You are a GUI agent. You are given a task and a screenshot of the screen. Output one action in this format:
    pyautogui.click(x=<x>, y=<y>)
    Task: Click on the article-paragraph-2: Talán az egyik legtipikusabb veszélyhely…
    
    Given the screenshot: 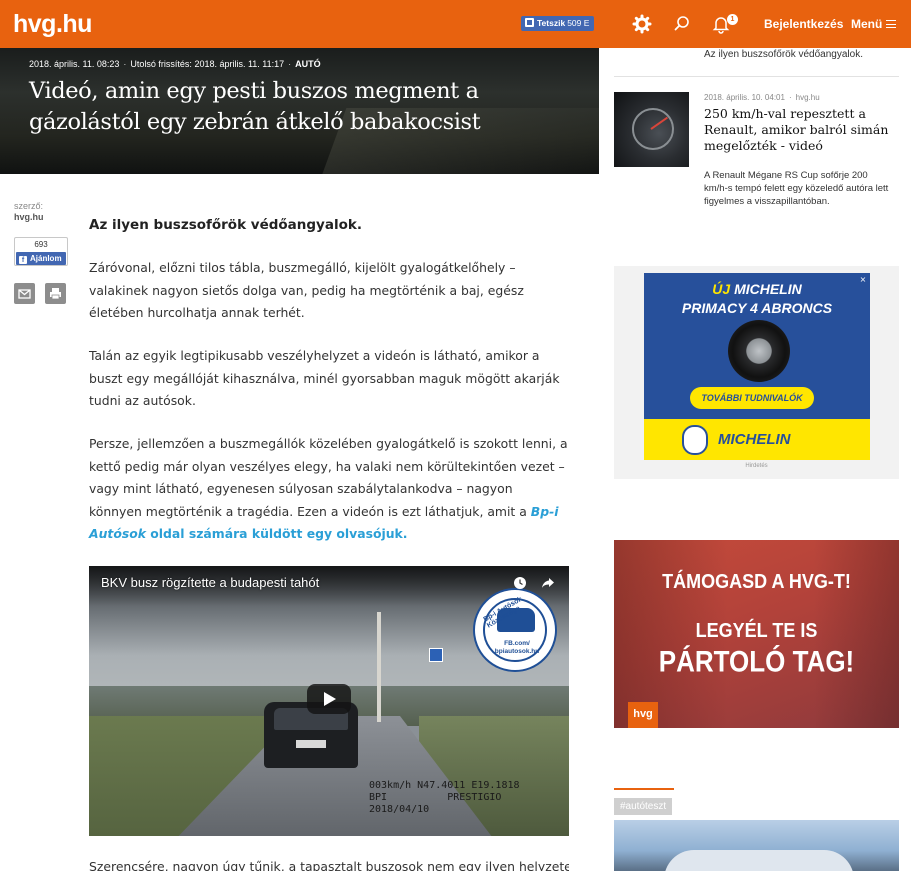 What is the action you would take?
    pyautogui.click(x=324, y=378)
    